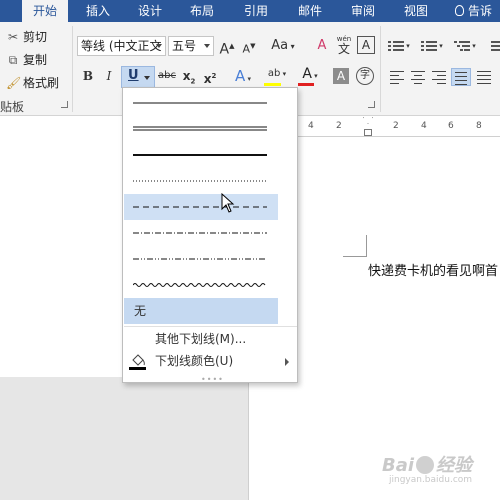 The height and width of the screenshot is (500, 500). What do you see at coordinates (210, 76) in the screenshot?
I see `superscript-button: x2` at bounding box center [210, 76].